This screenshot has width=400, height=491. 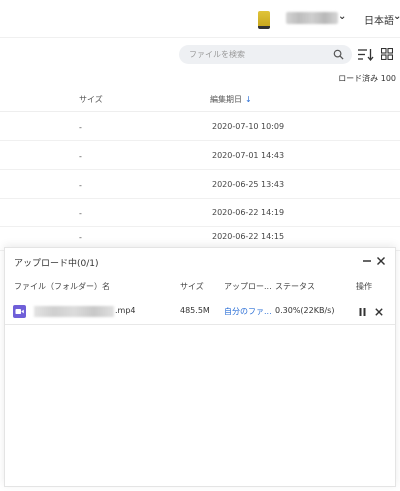 I want to click on language-chevron-down-icon: ⌄, so click(x=396, y=16).